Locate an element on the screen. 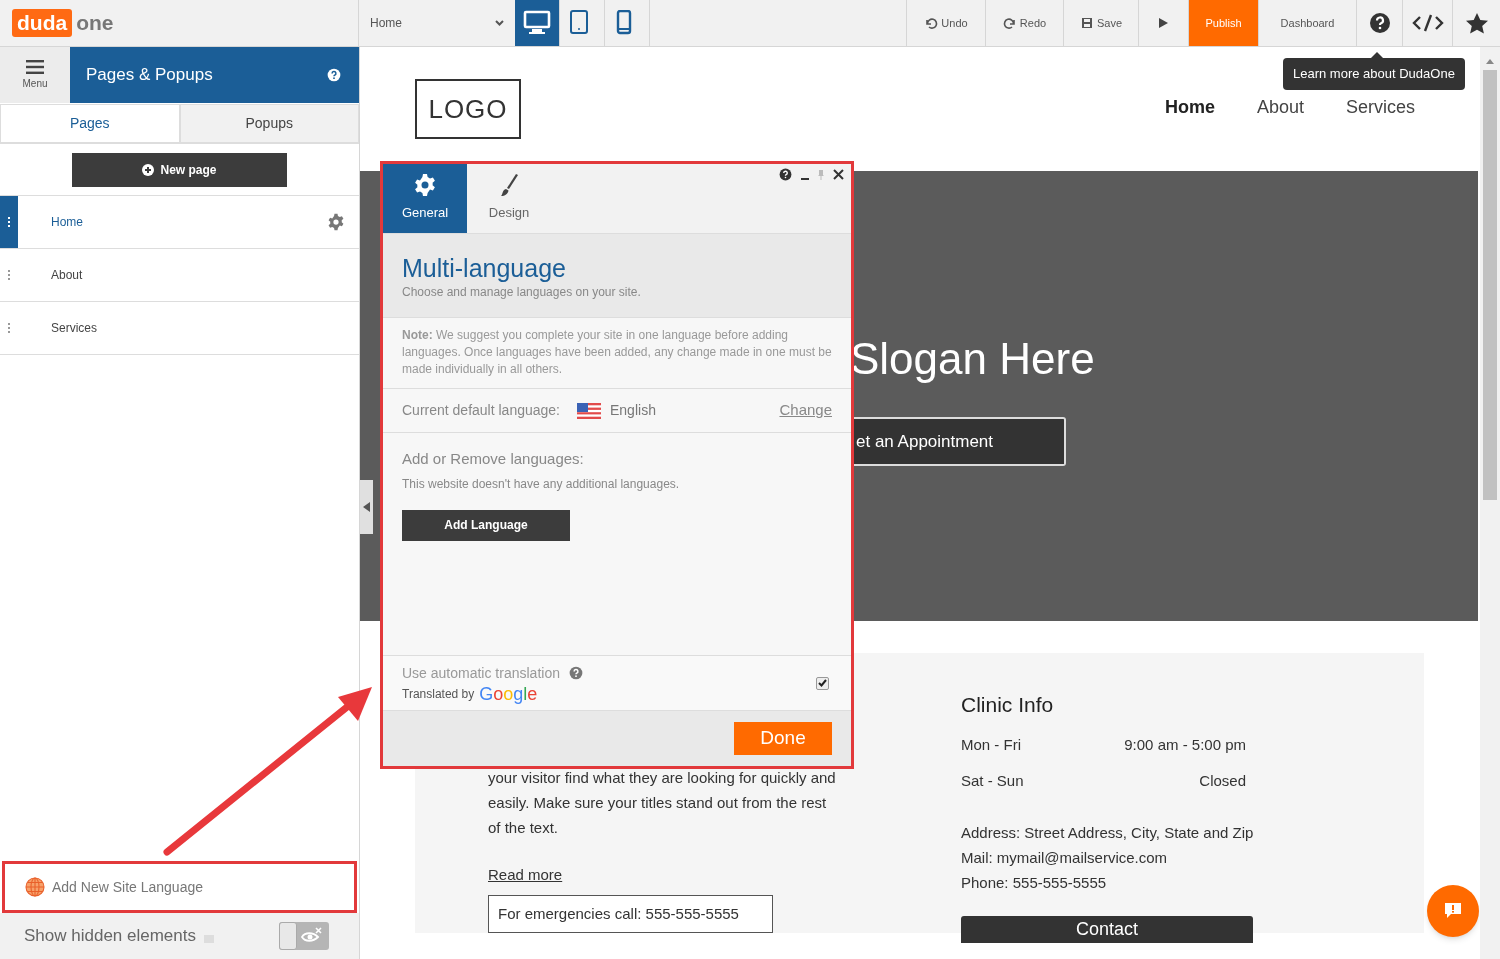  scroll-up-icon is located at coordinates (1490, 61).